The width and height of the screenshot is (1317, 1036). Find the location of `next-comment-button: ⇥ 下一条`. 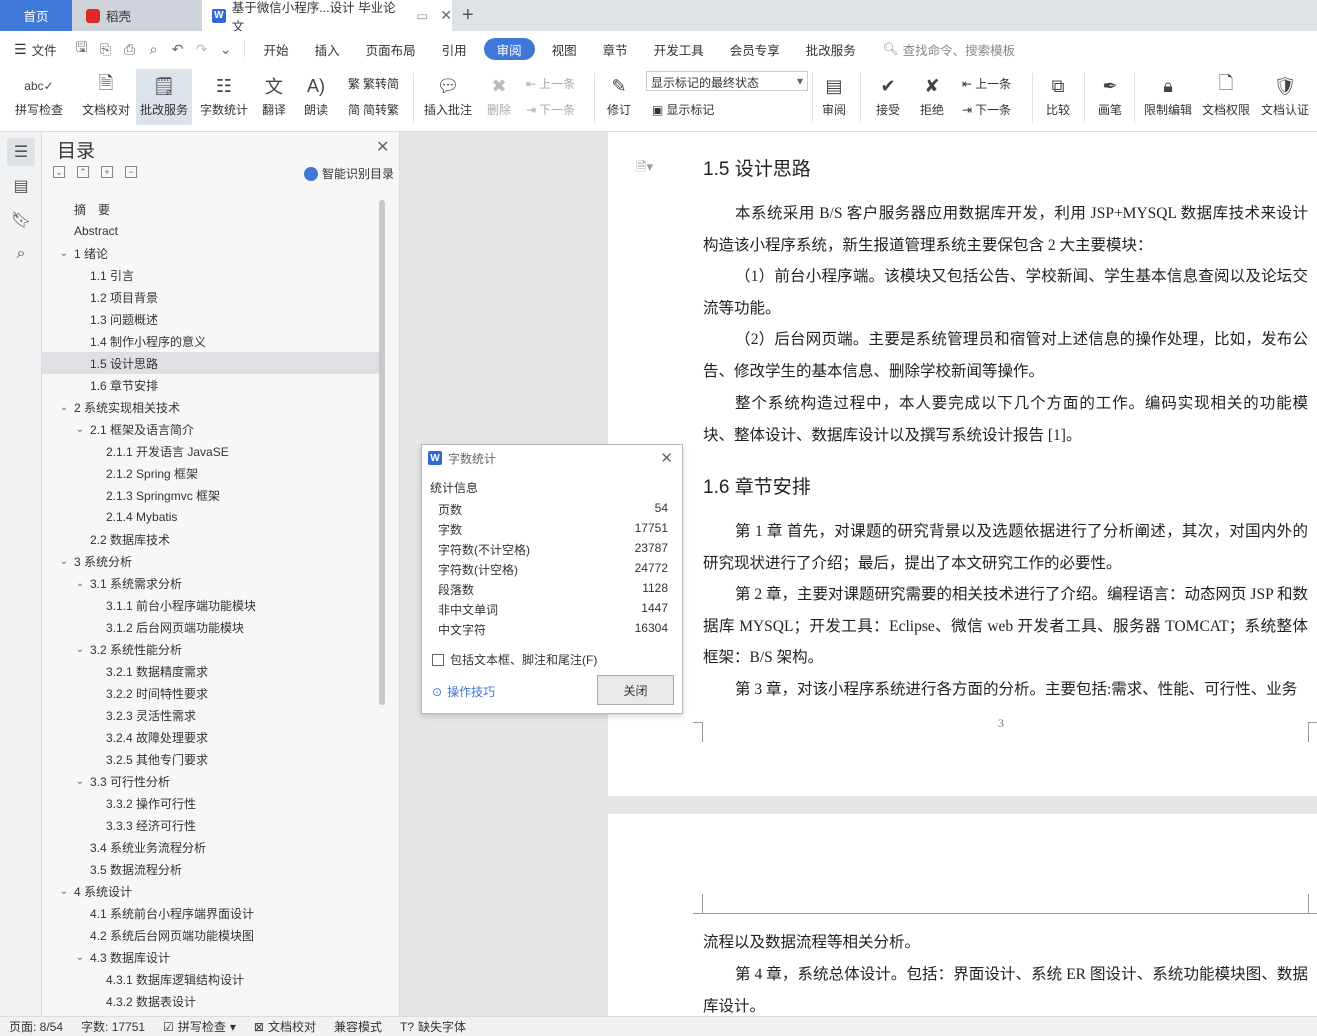

next-comment-button: ⇥ 下一条 is located at coordinates (550, 109).